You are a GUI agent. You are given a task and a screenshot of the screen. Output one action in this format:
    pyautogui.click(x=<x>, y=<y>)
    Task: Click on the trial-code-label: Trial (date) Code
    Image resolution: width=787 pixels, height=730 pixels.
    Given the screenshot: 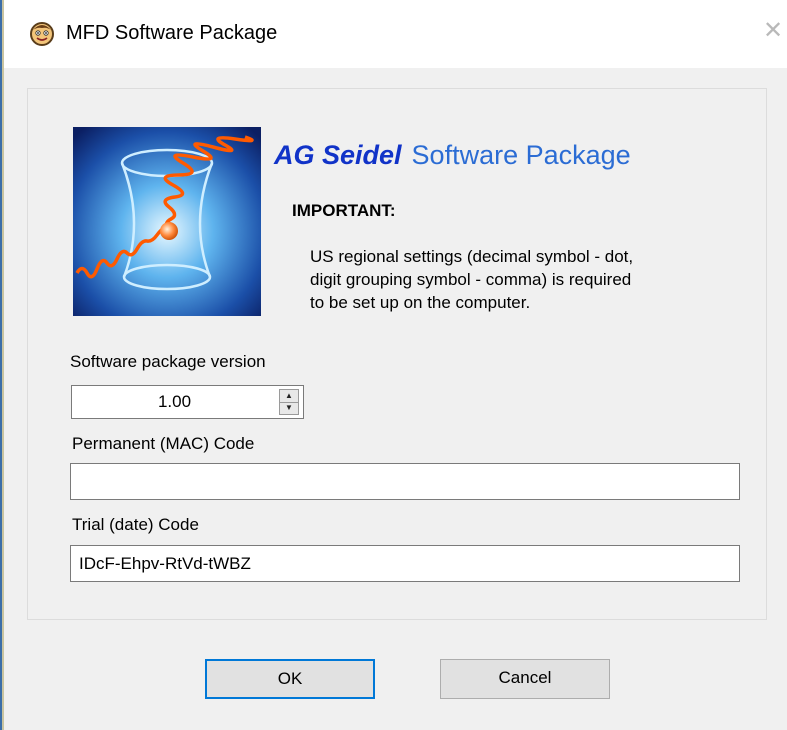 What is the action you would take?
    pyautogui.click(x=135, y=524)
    